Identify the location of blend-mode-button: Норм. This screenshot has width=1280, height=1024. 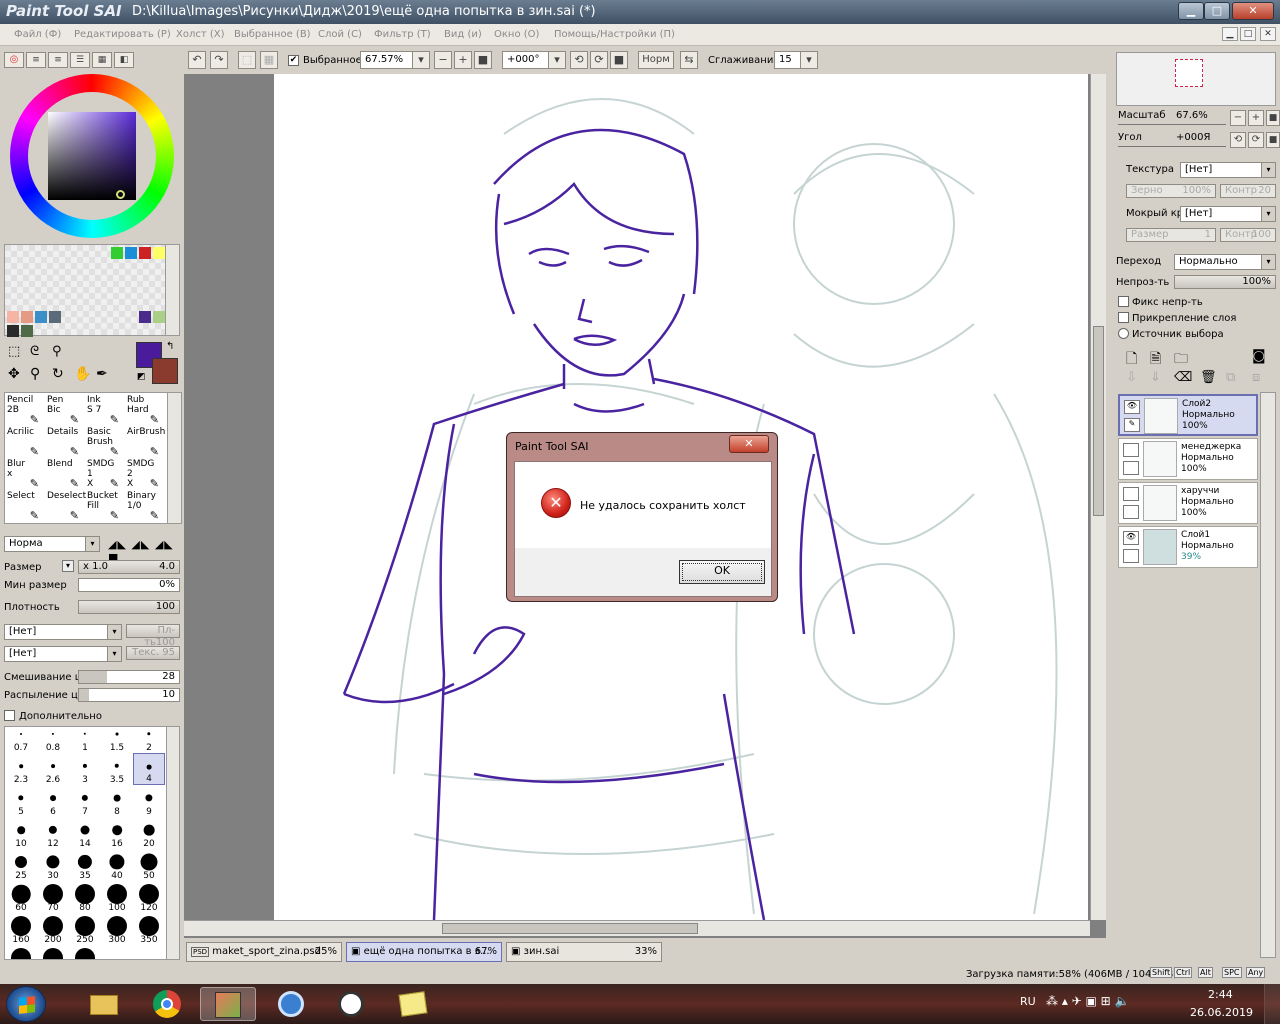
(656, 60).